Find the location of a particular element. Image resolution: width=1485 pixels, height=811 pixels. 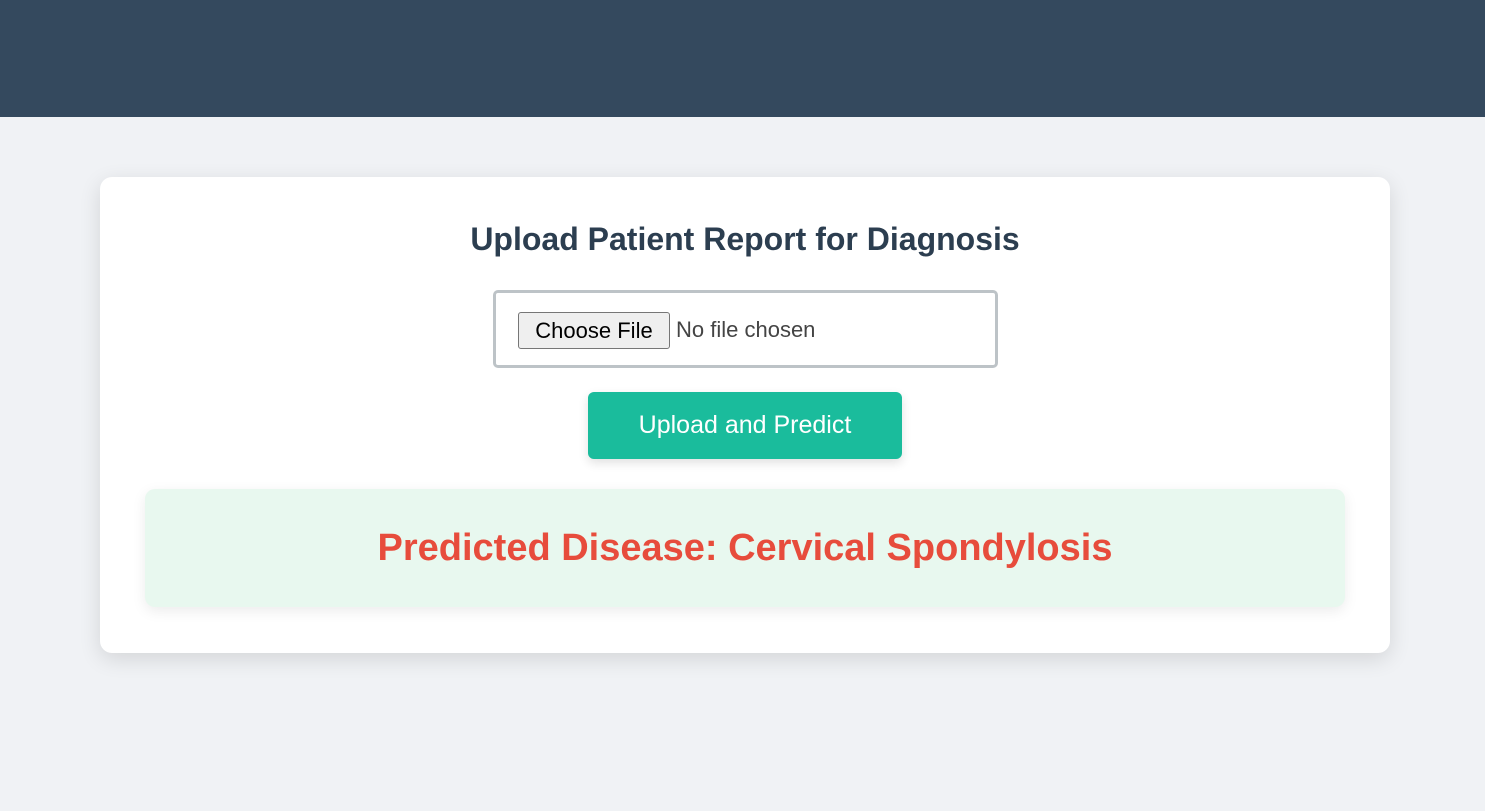

header-bar is located at coordinates (742, 58).